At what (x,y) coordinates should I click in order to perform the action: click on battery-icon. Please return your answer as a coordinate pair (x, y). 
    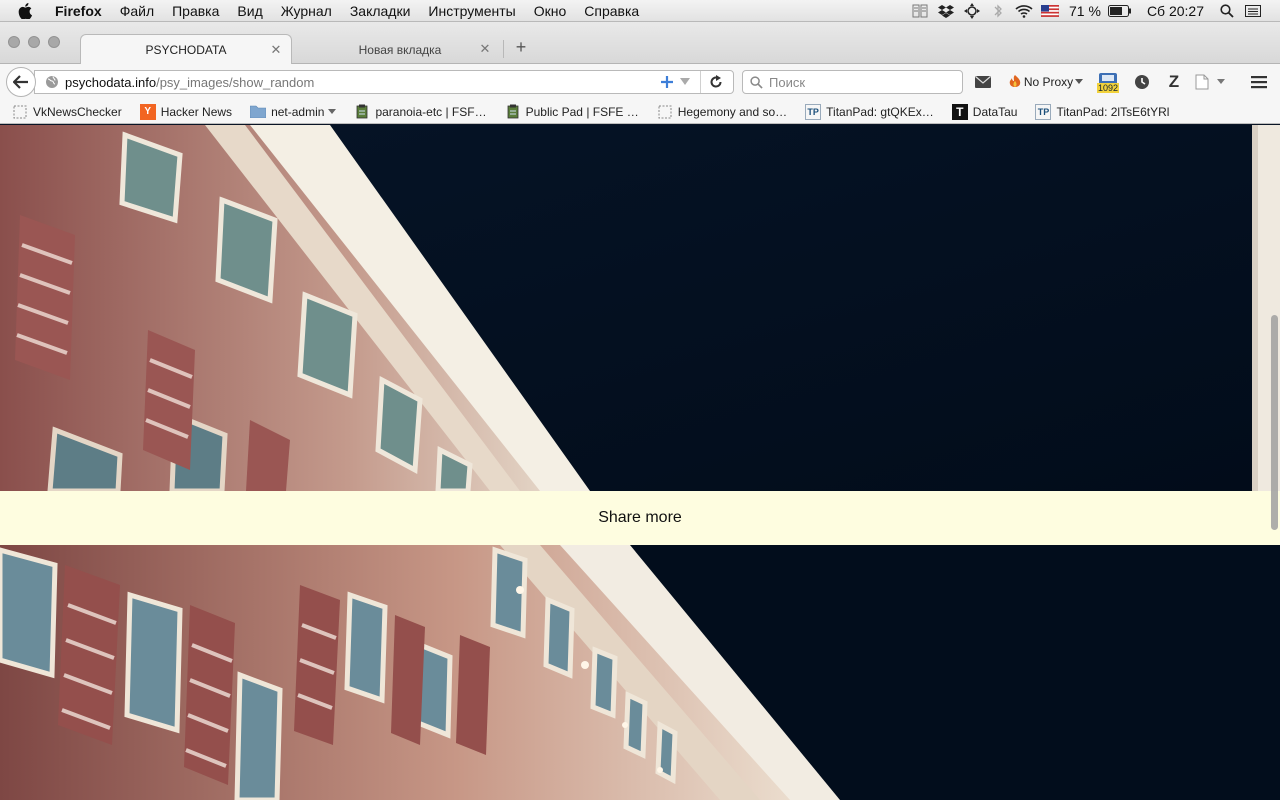
    Looking at the image, I should click on (1120, 11).